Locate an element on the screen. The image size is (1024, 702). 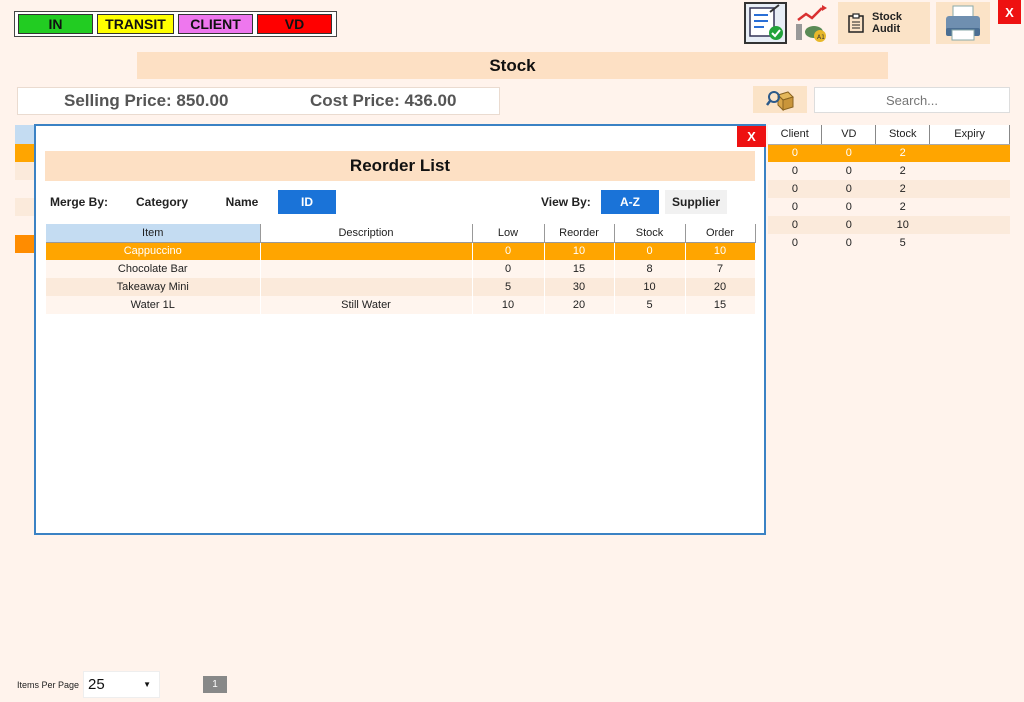
legend-vd: VD is located at coordinates (294, 24).